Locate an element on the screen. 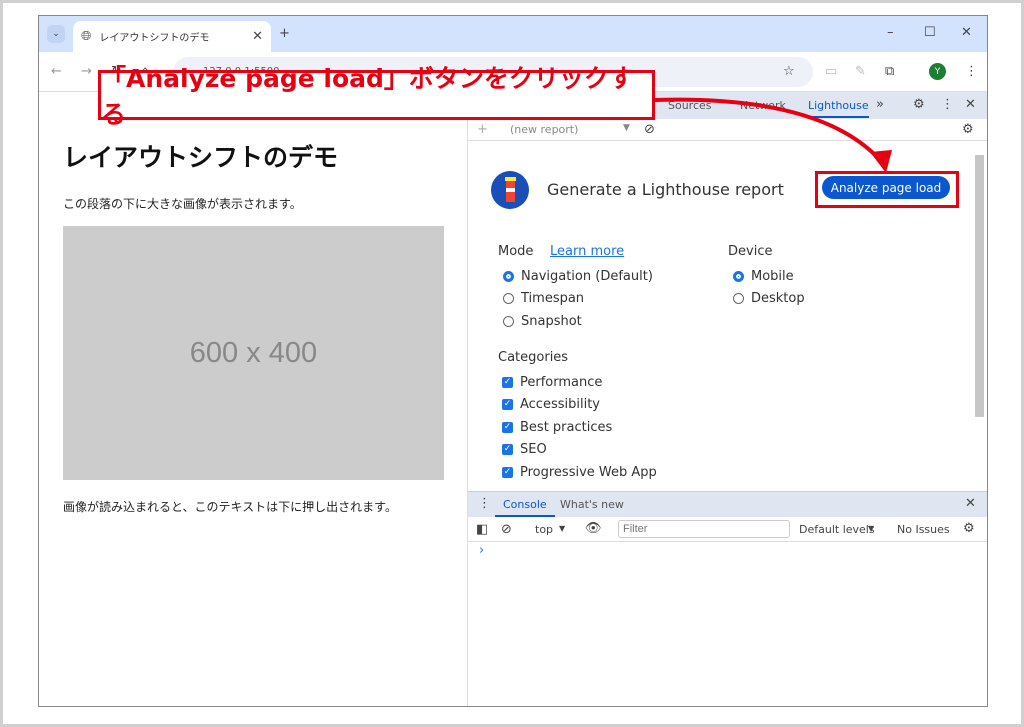  annotation-highlight is located at coordinates (887, 189).